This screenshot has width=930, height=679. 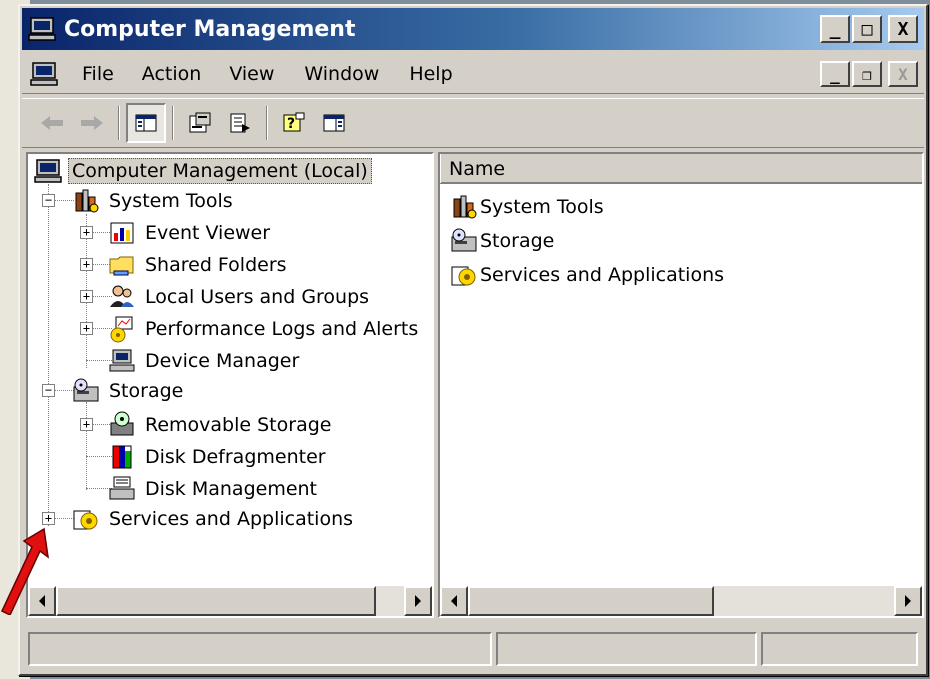 I want to click on disk-defragmenter-icon, so click(x=122, y=457).